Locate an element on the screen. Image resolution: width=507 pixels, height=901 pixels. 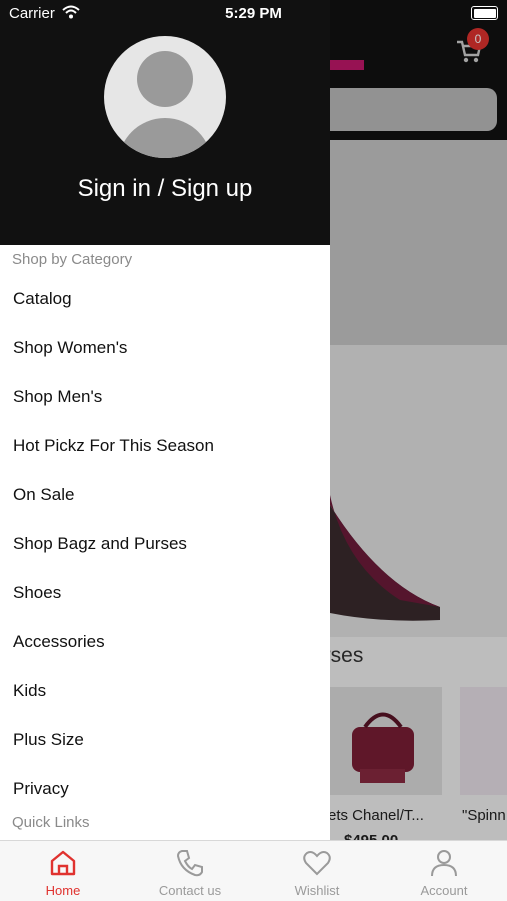
tab-label: Wishlist is located at coordinates (317, 890).